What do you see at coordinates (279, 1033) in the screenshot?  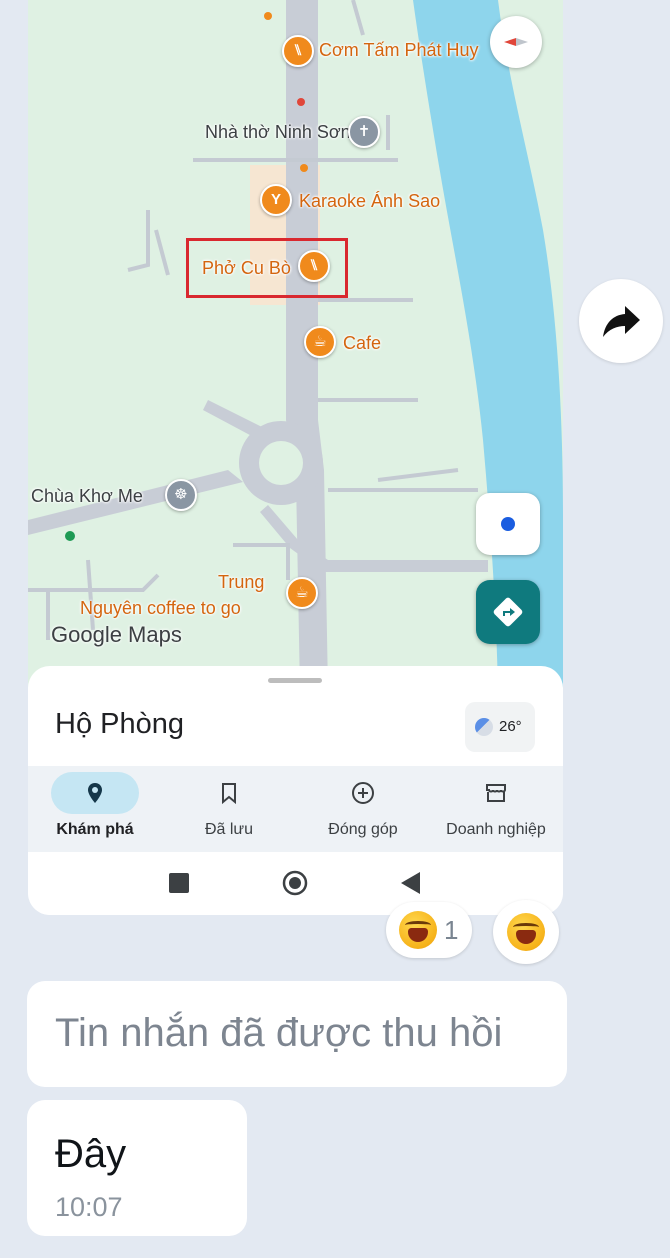 I see `recalled-message-text: Tin nhắn đã được thu hồi` at bounding box center [279, 1033].